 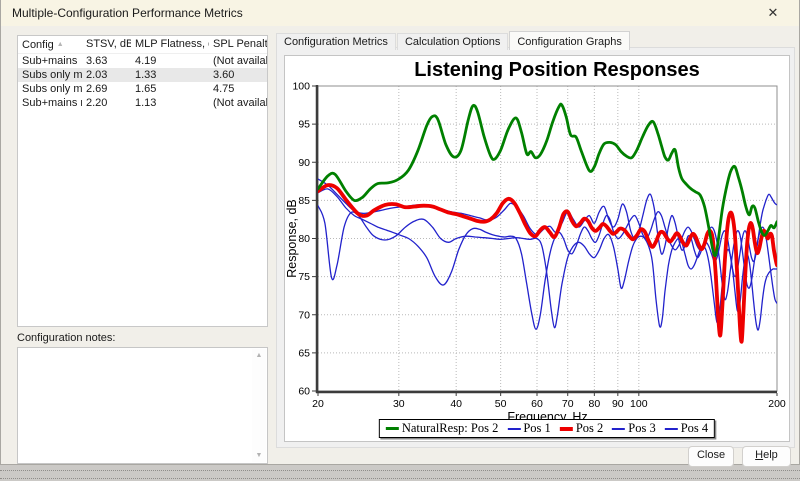 What do you see at coordinates (304, 353) in the screenshot?
I see `y-tick-label: 65` at bounding box center [304, 353].